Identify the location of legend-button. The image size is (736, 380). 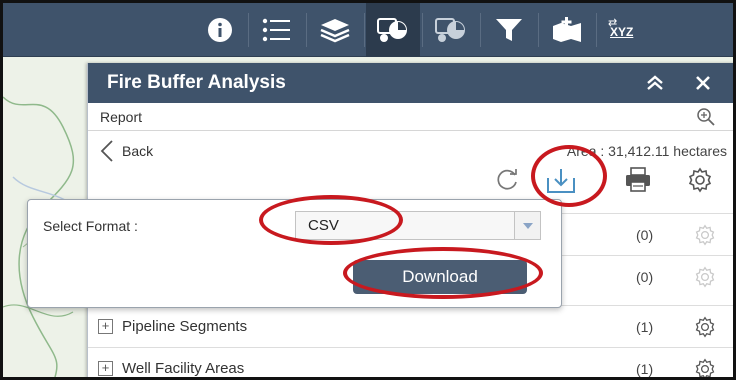
(277, 30).